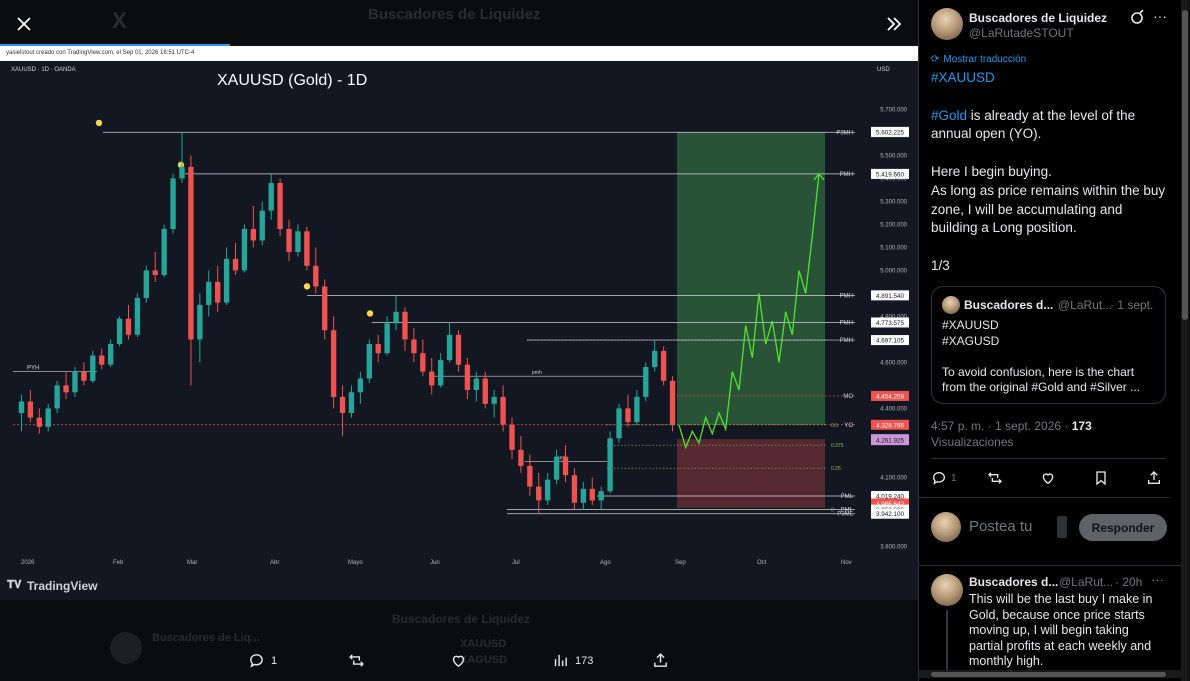 This screenshot has width=1190, height=681. I want to click on close-button, so click(24, 24).